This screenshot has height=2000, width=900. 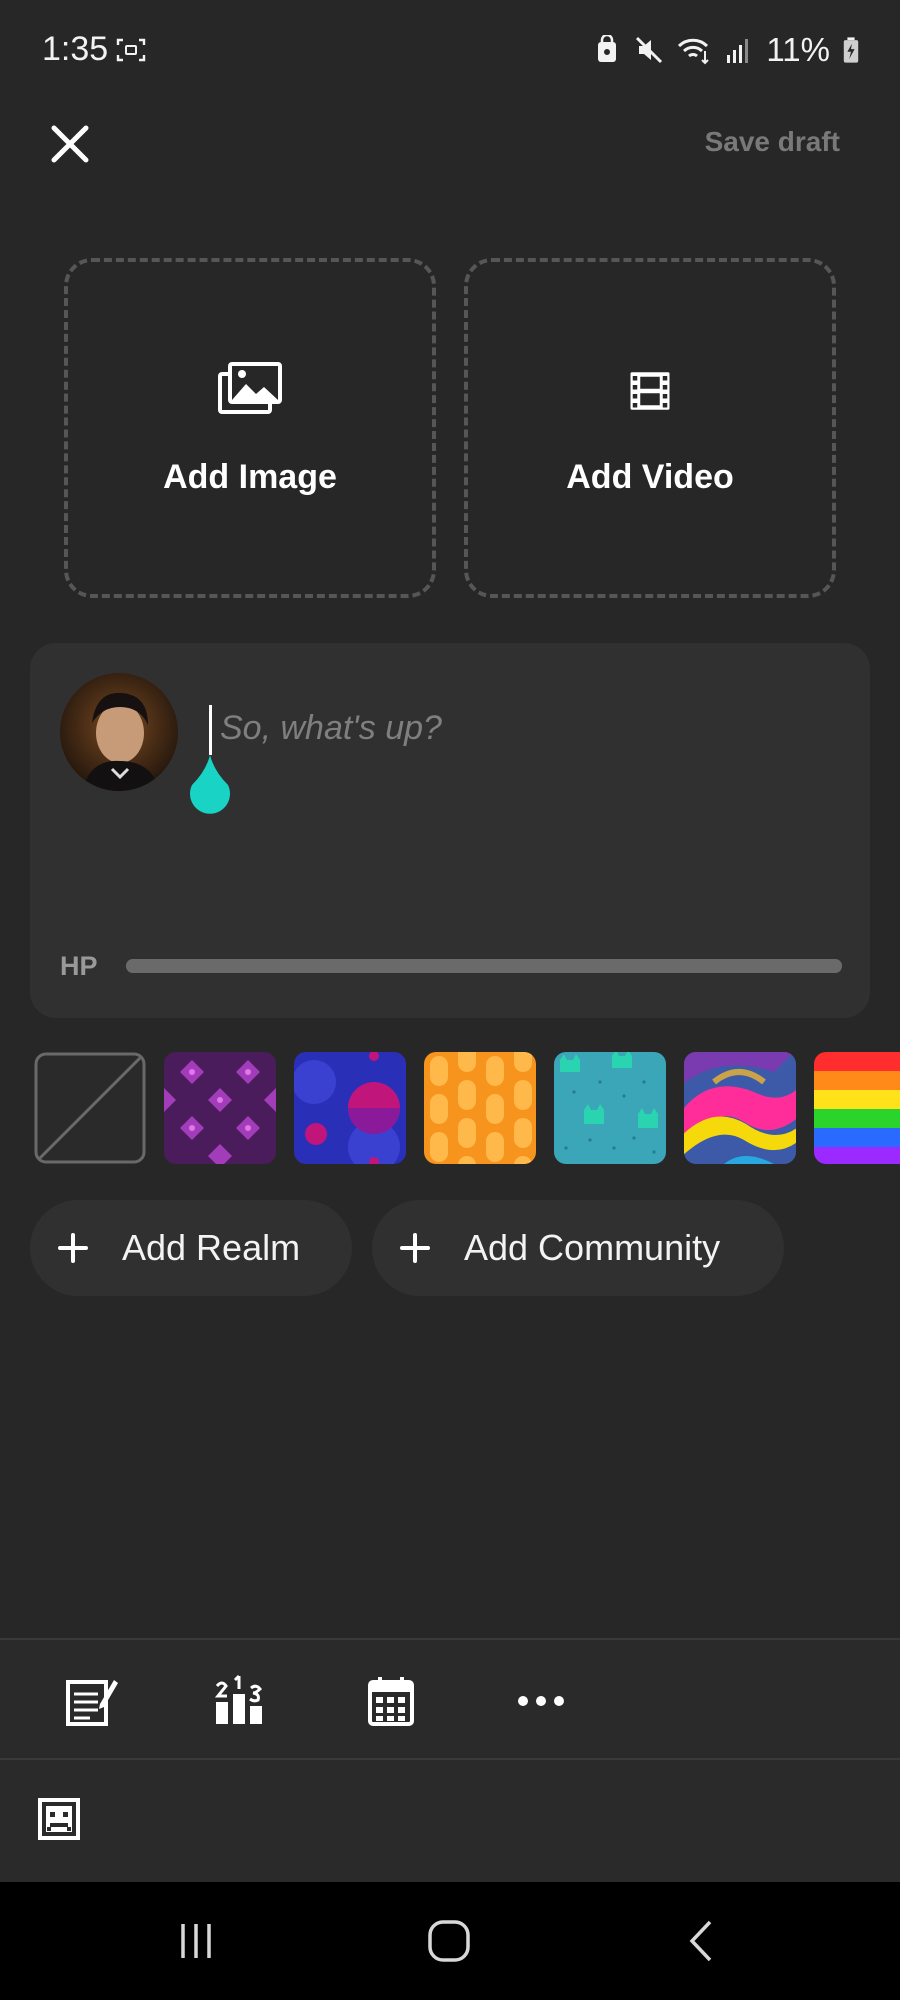 What do you see at coordinates (610, 1108) in the screenshot?
I see `swatch-teal-cats` at bounding box center [610, 1108].